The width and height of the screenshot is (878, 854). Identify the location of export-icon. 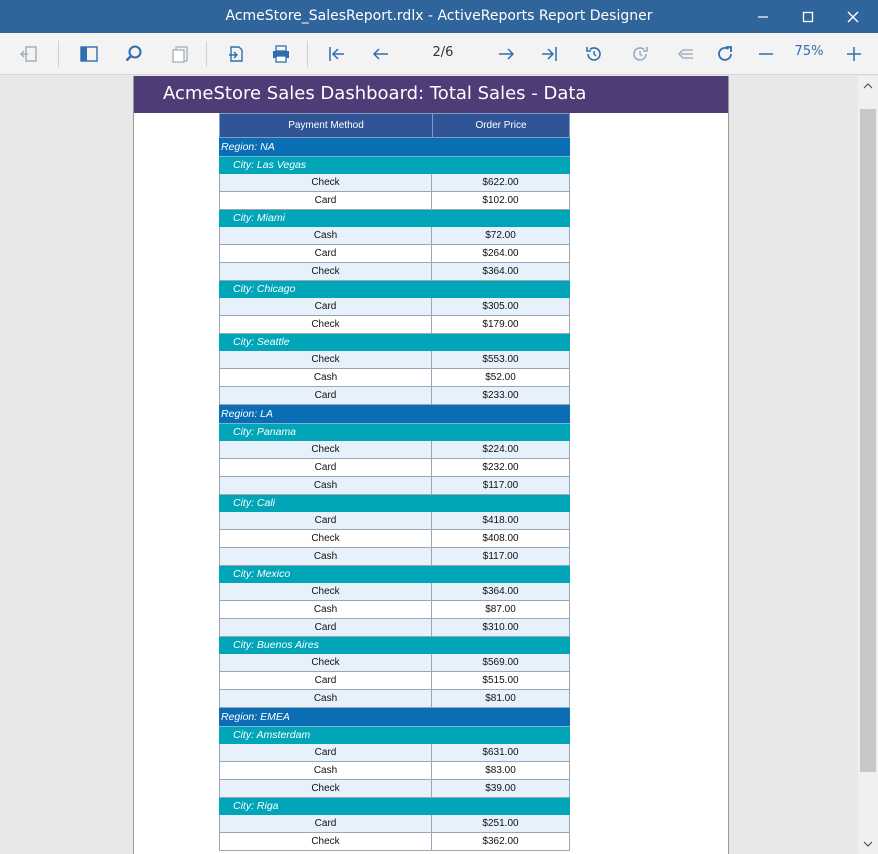
(236, 54).